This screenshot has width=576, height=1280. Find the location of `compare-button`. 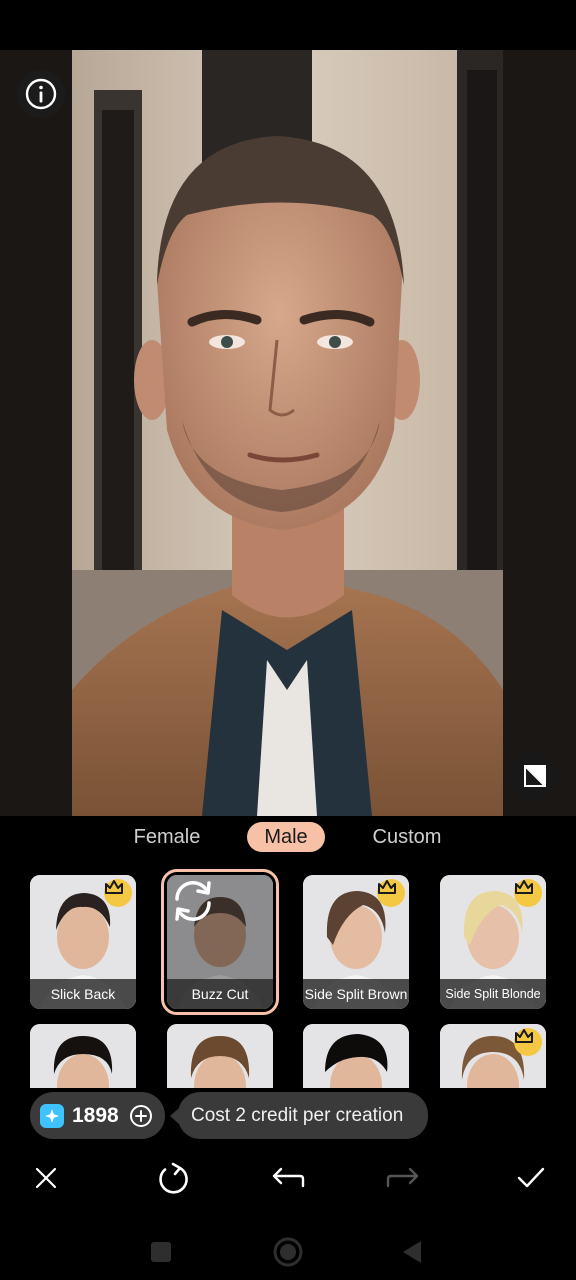

compare-button is located at coordinates (535, 776).